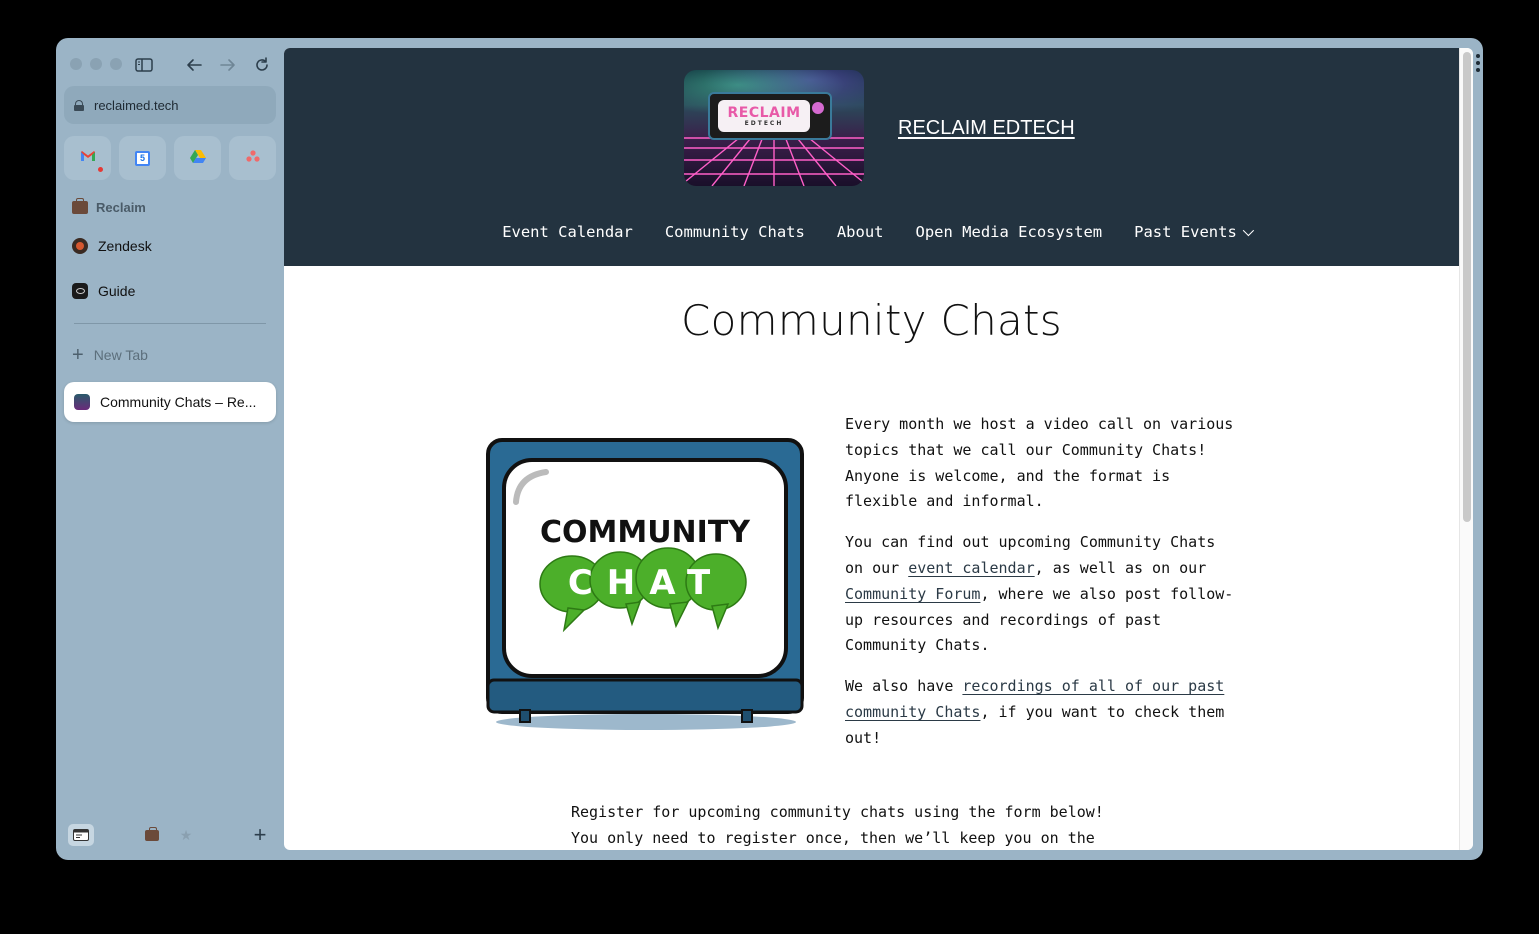 This screenshot has height=934, width=1539. Describe the element at coordinates (774, 160) in the screenshot. I see `synthwave-grid-icon` at that location.